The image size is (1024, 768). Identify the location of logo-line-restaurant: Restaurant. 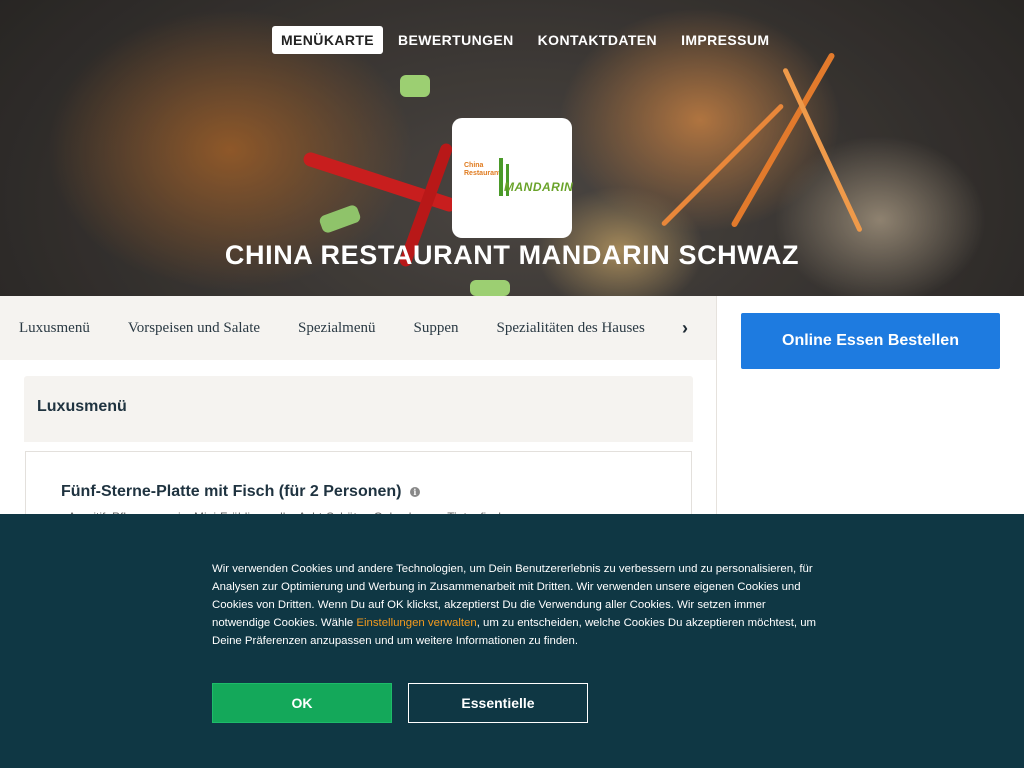
(482, 173).